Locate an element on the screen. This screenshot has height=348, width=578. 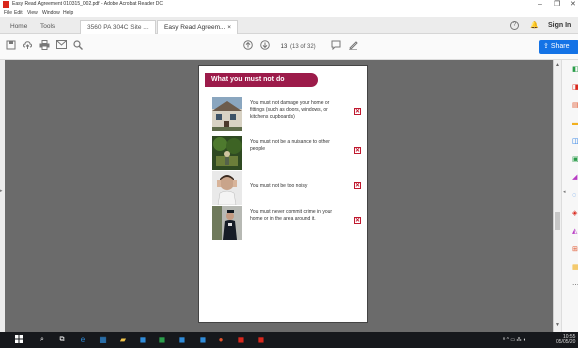
clock-date: 05/05/20 is located at coordinates (566, 342).